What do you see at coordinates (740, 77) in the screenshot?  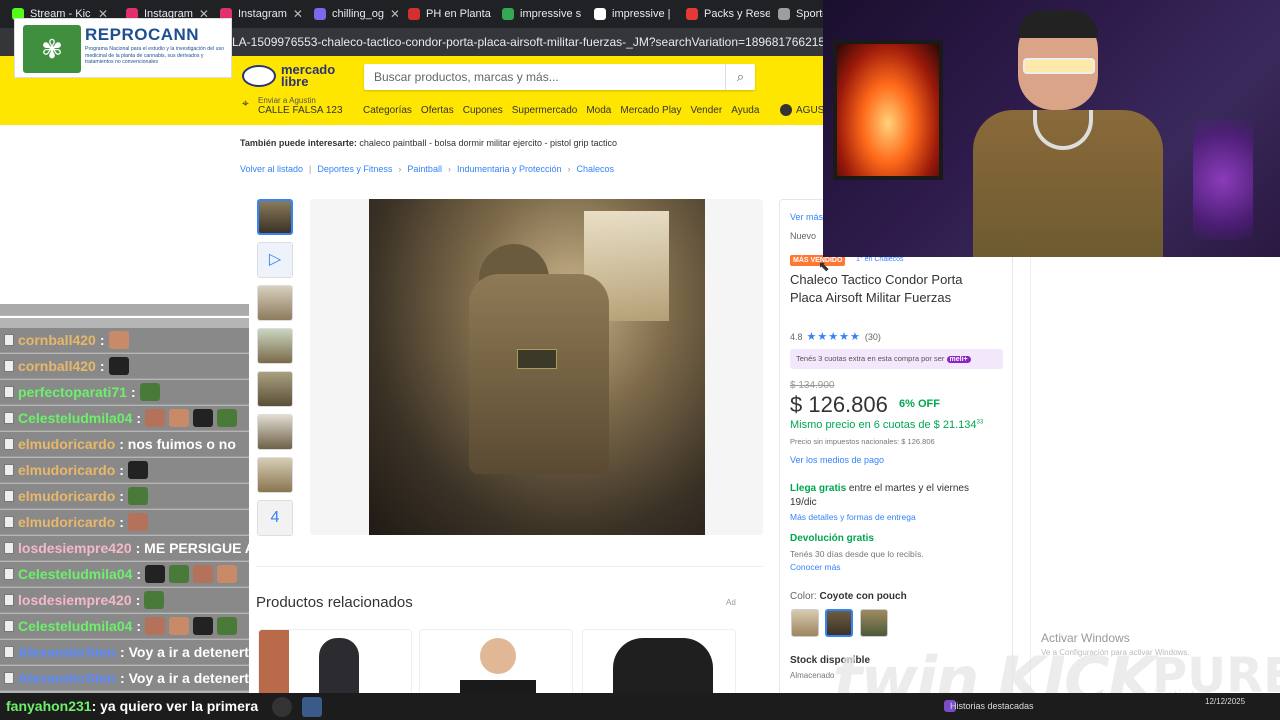 I see `search-icon: ⌕` at bounding box center [740, 77].